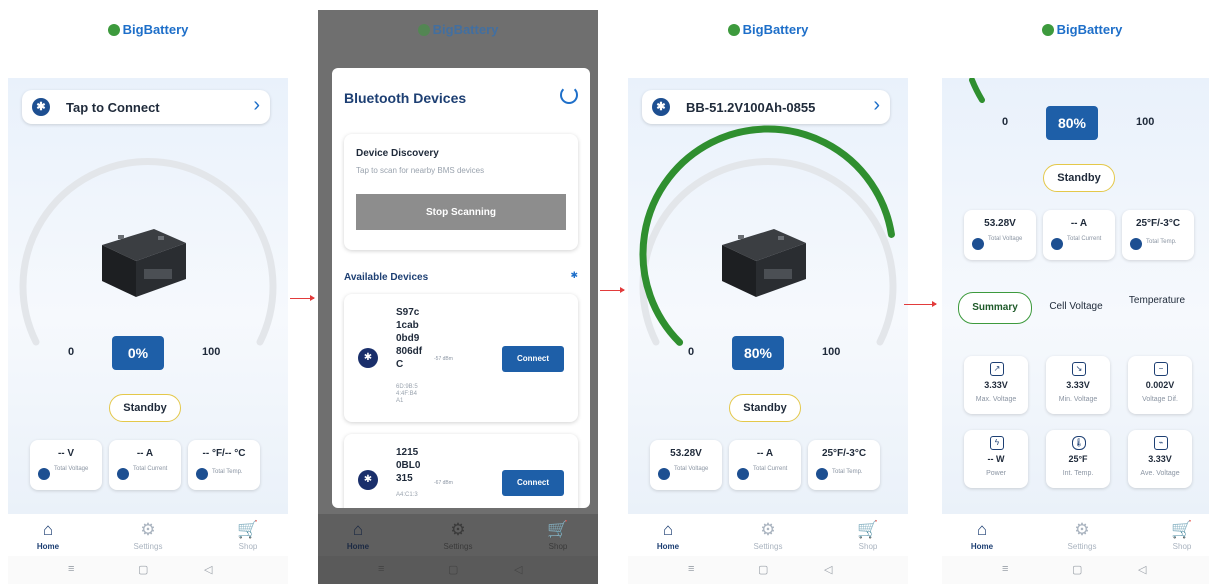 This screenshot has height=584, width=1209. I want to click on stop-scanning-button: Stop Scanning, so click(461, 212).